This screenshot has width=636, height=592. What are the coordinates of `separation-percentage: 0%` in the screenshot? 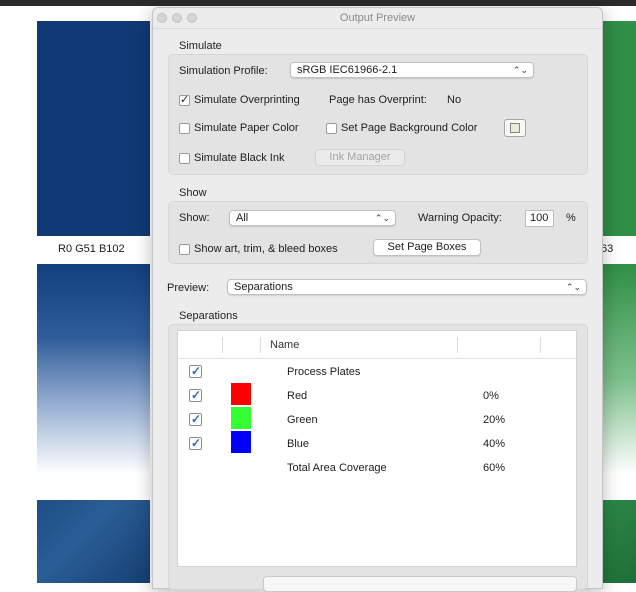 It's located at (491, 396).